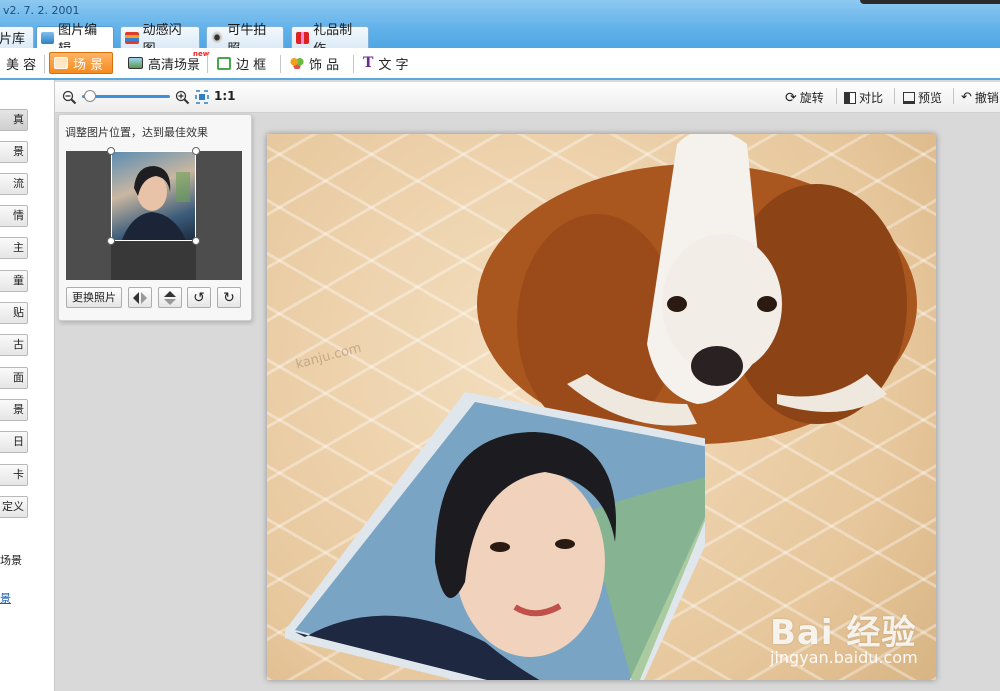 The width and height of the screenshot is (1000, 691). I want to click on left-category-button: 主, so click(14, 248).